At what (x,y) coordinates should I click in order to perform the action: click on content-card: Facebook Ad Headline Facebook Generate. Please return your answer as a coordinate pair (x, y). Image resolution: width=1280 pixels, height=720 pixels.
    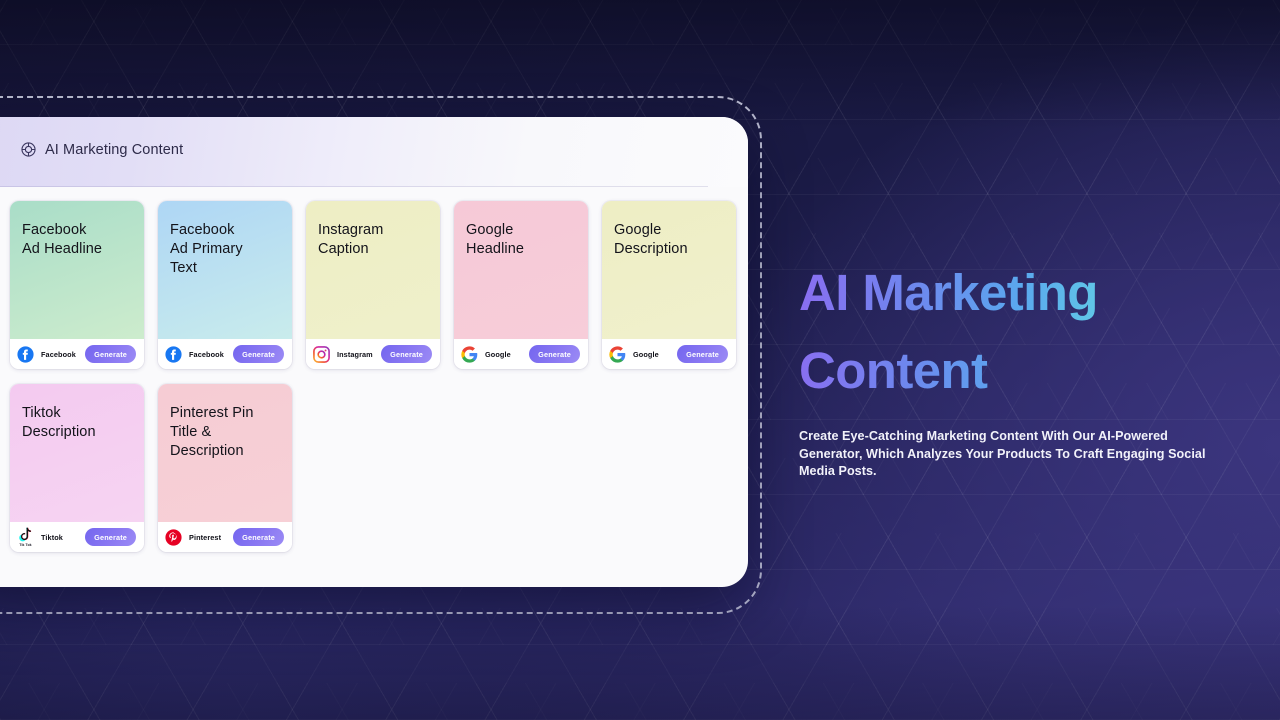
    Looking at the image, I should click on (77, 285).